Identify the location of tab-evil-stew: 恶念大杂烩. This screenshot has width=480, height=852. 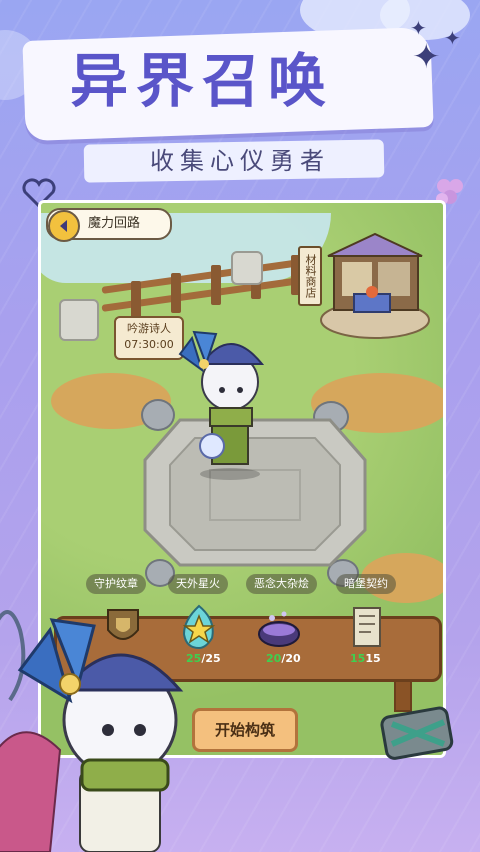
(281, 584).